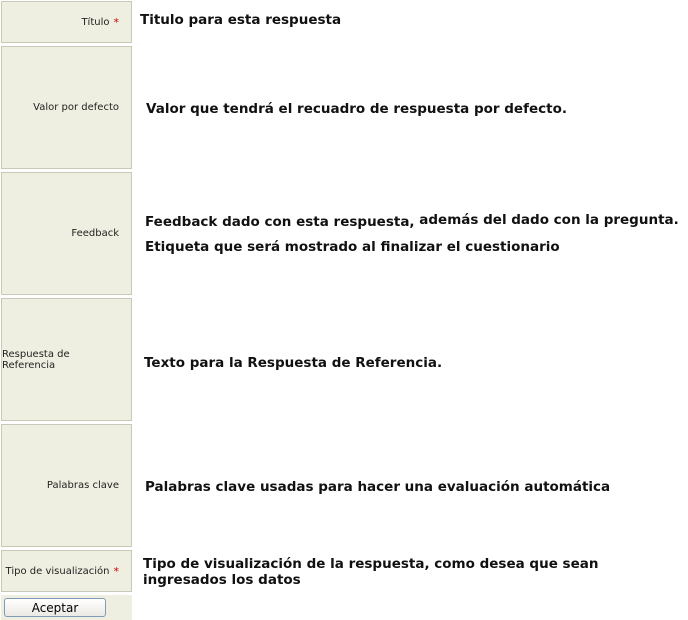 Image resolution: width=688 pixels, height=620 pixels. Describe the element at coordinates (55, 607) in the screenshot. I see `accept-button: Aceptar` at that location.